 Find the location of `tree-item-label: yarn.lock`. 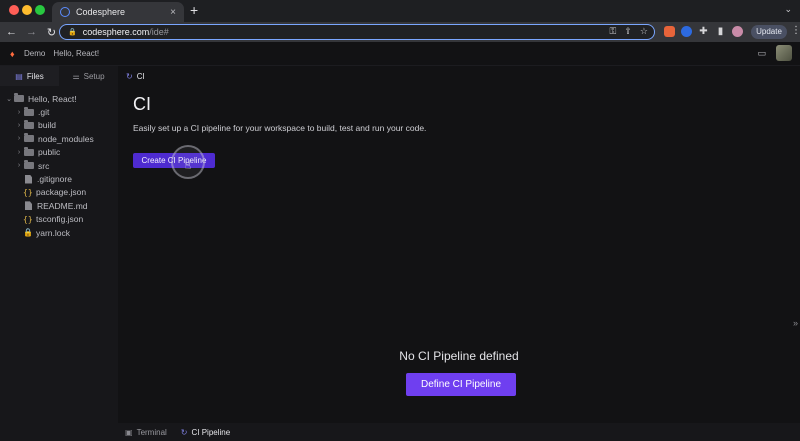

tree-item-label: yarn.lock is located at coordinates (53, 232).